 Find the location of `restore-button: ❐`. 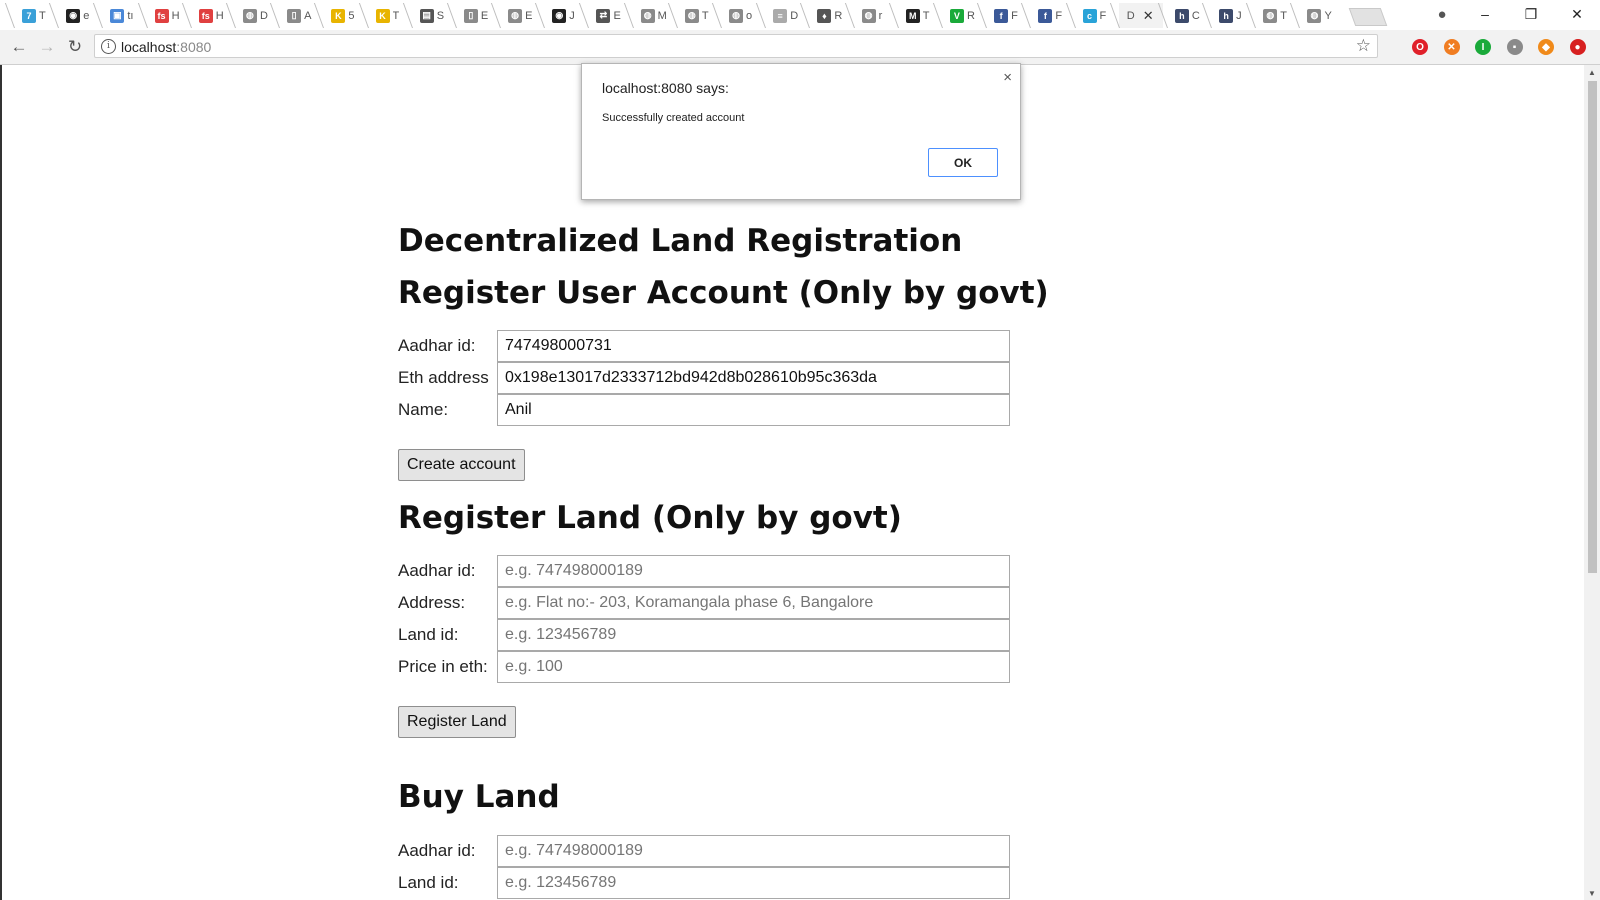

restore-button: ❐ is located at coordinates (1531, 14).